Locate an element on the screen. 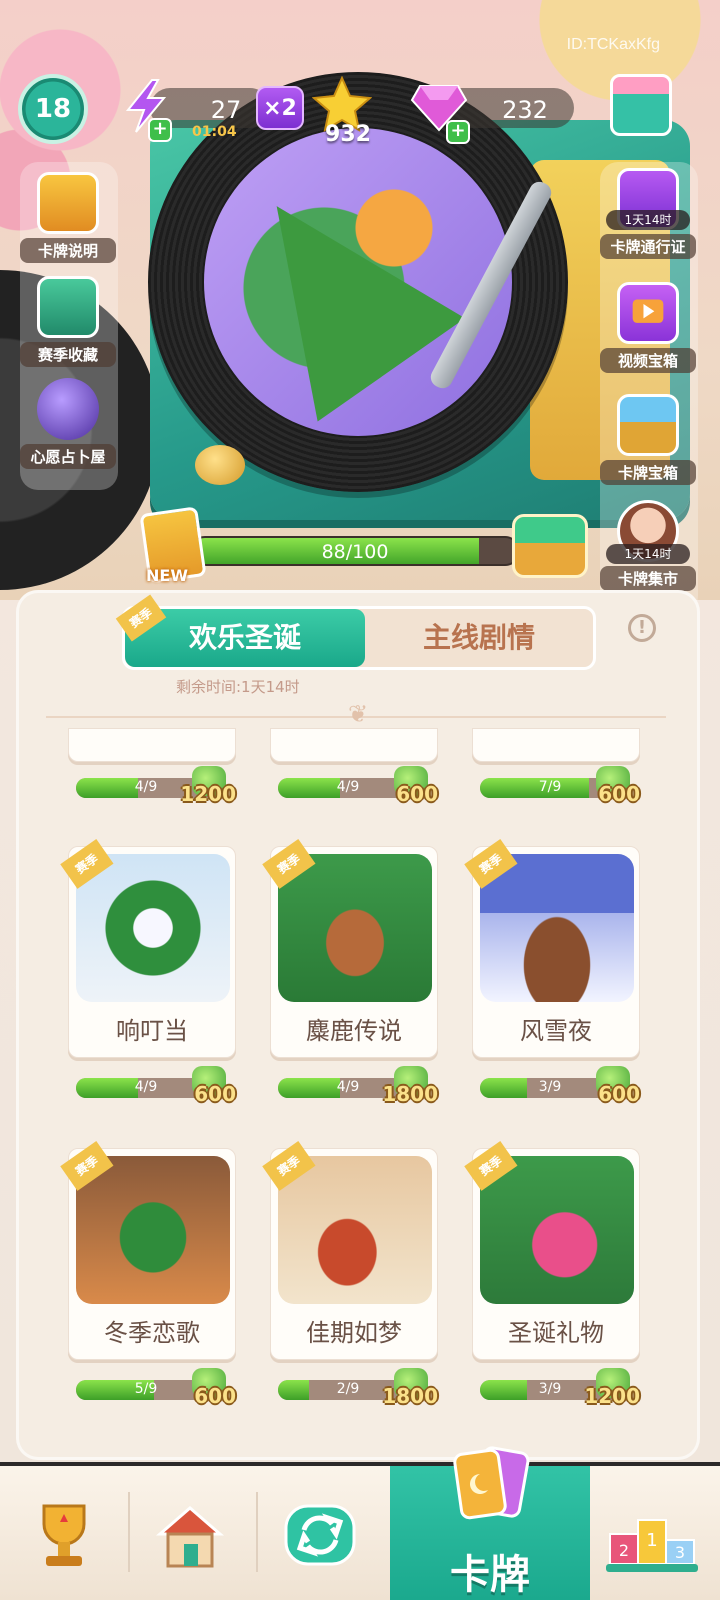 This screenshot has height=1600, width=720. tree-art is located at coordinates (335, 288).